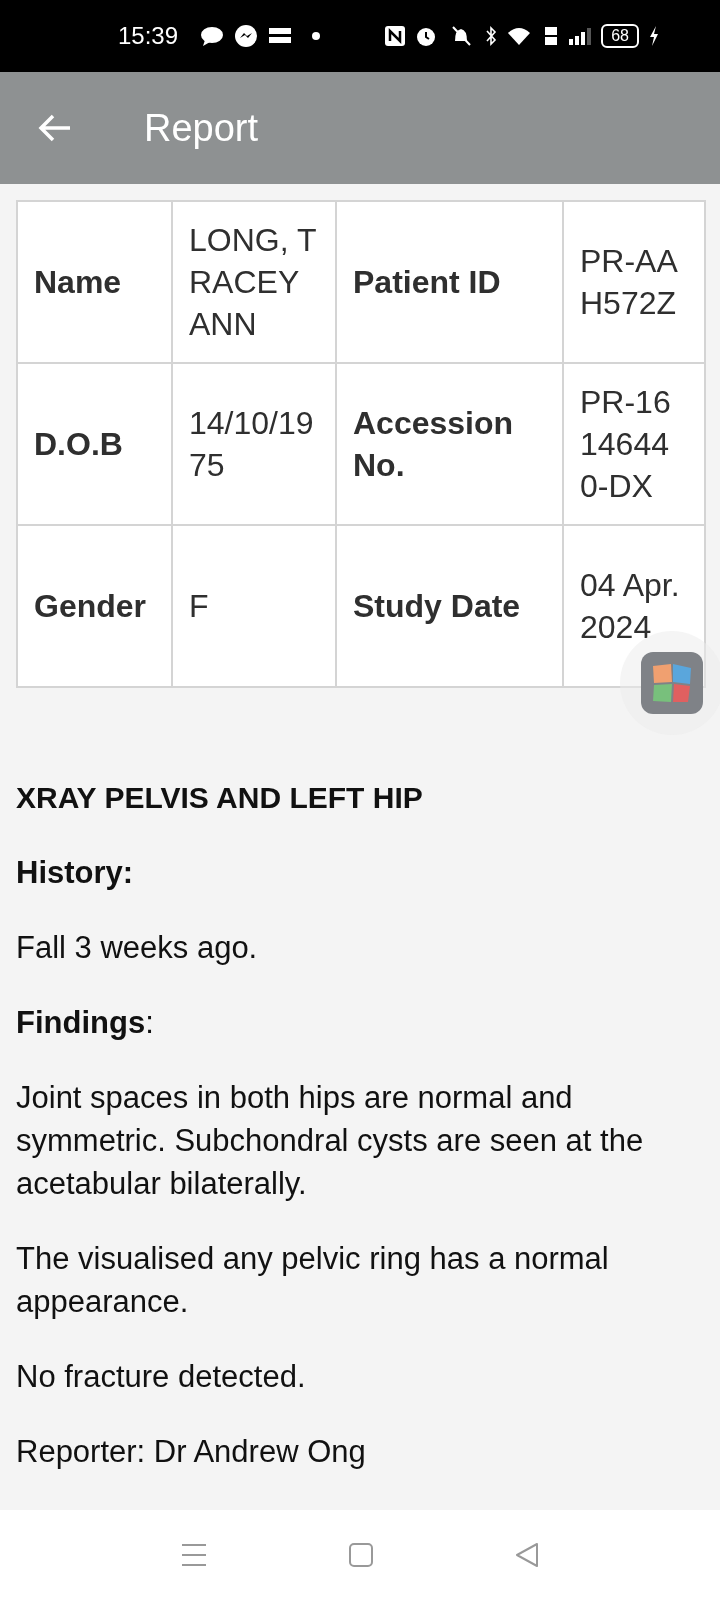  I want to click on section-heading: Findings:, so click(85, 1023).